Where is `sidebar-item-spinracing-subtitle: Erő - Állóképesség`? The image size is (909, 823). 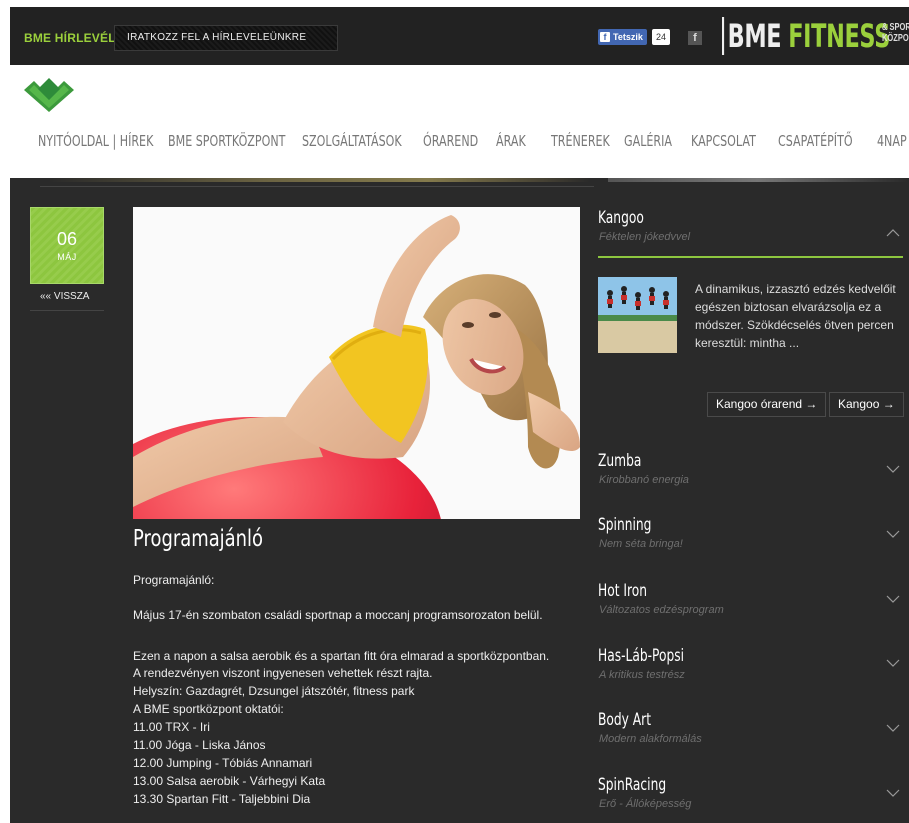
sidebar-item-spinracing-subtitle: Erő - Állóképesség is located at coordinates (645, 804).